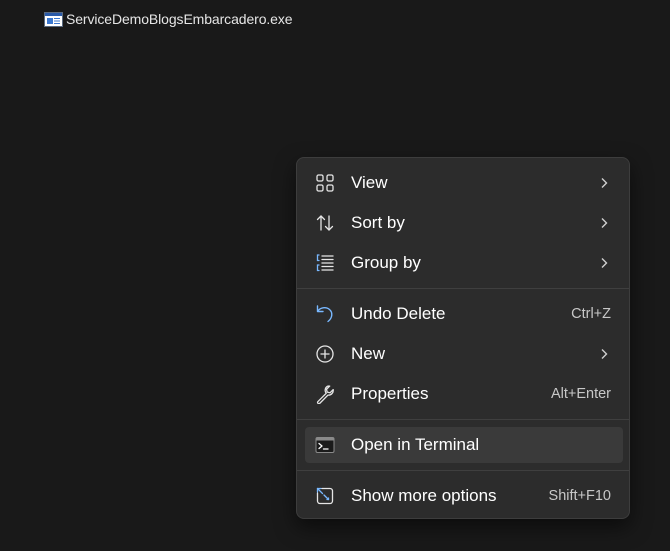  I want to click on menu-item-group-by: Group by, so click(464, 263).